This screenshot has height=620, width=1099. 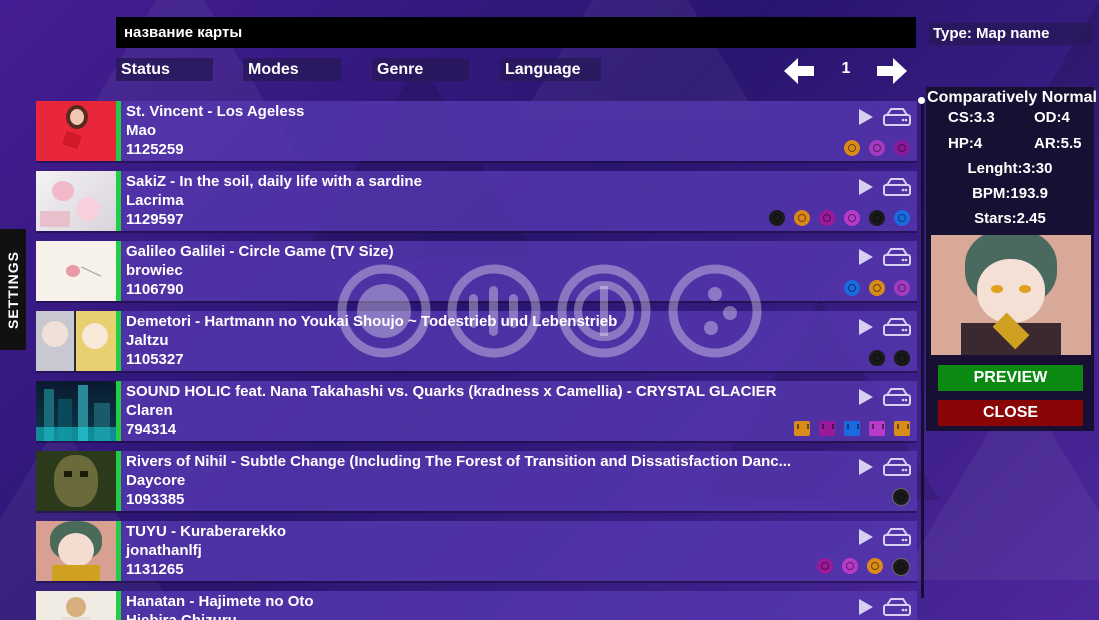 I want to click on modes-filter-button: Modes, so click(x=292, y=69).